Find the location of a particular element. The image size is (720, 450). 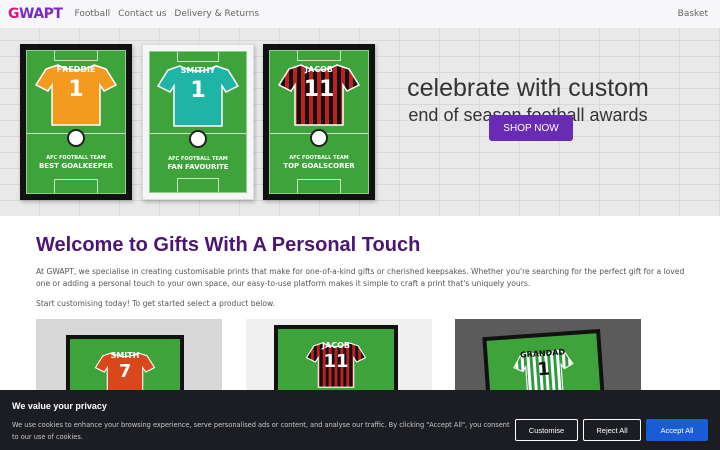

site-logo: G WAPT is located at coordinates (35, 14).